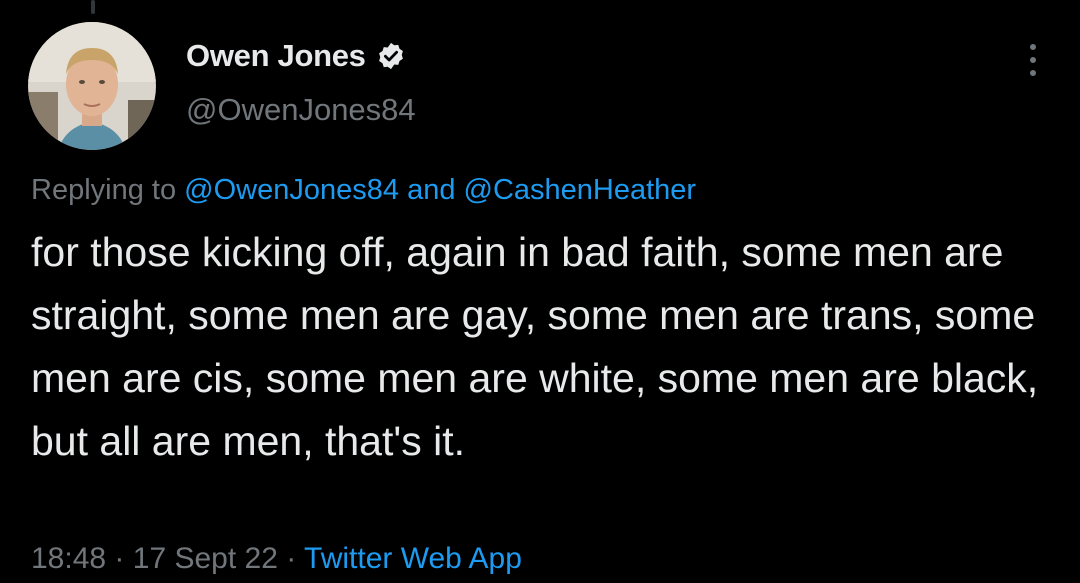  What do you see at coordinates (291, 190) in the screenshot?
I see `mention-link-owenjones84: @OwenJones84` at bounding box center [291, 190].